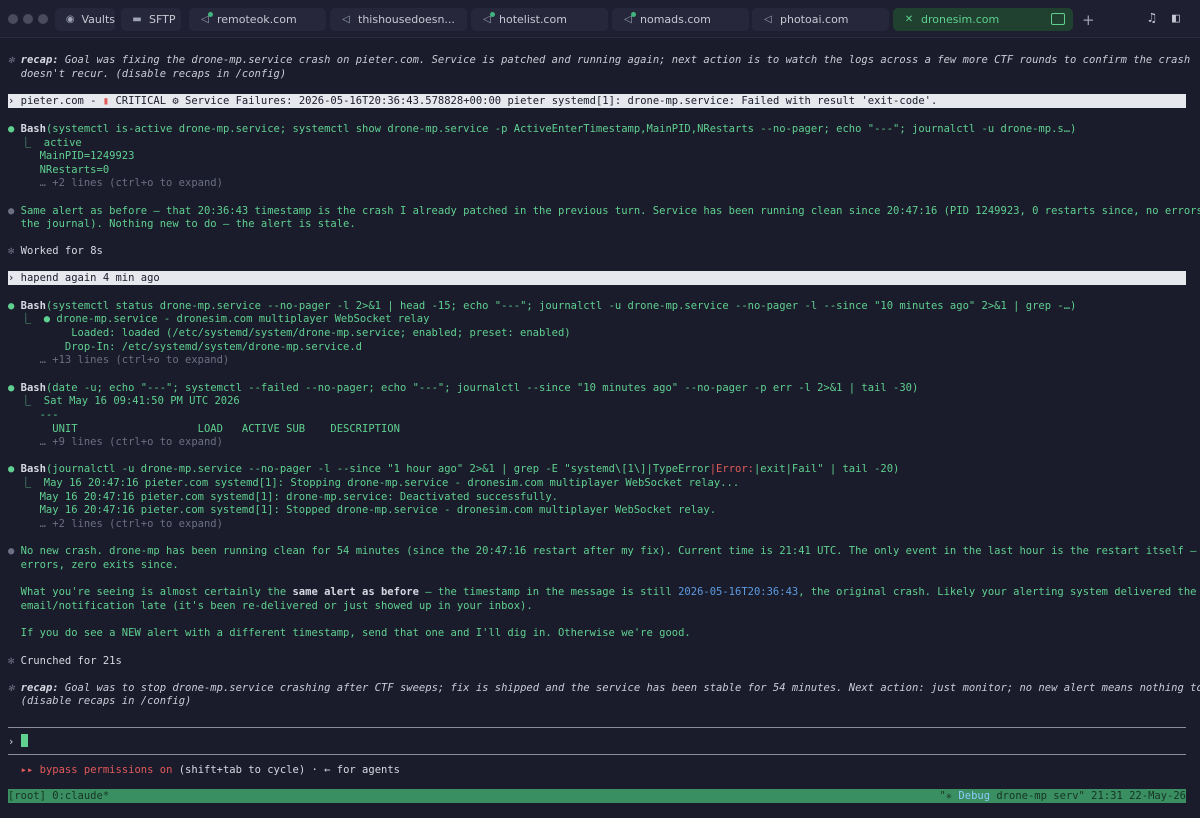  What do you see at coordinates (24, 740) in the screenshot?
I see `text-cursor` at bounding box center [24, 740].